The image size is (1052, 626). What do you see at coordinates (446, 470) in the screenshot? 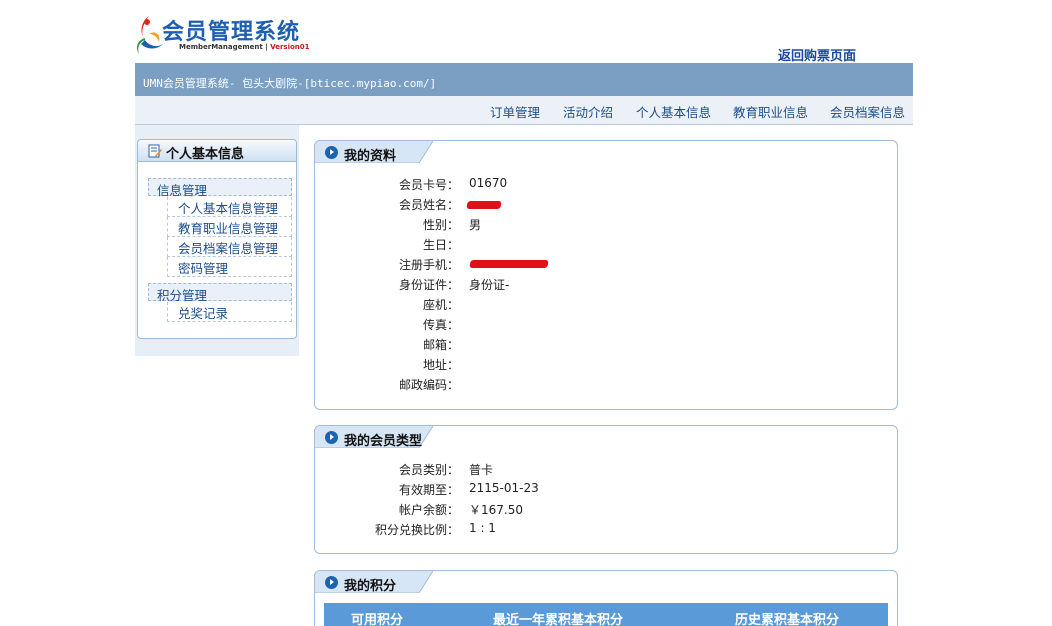
I see `field-member-category: 会员类别： 普卡` at bounding box center [446, 470].